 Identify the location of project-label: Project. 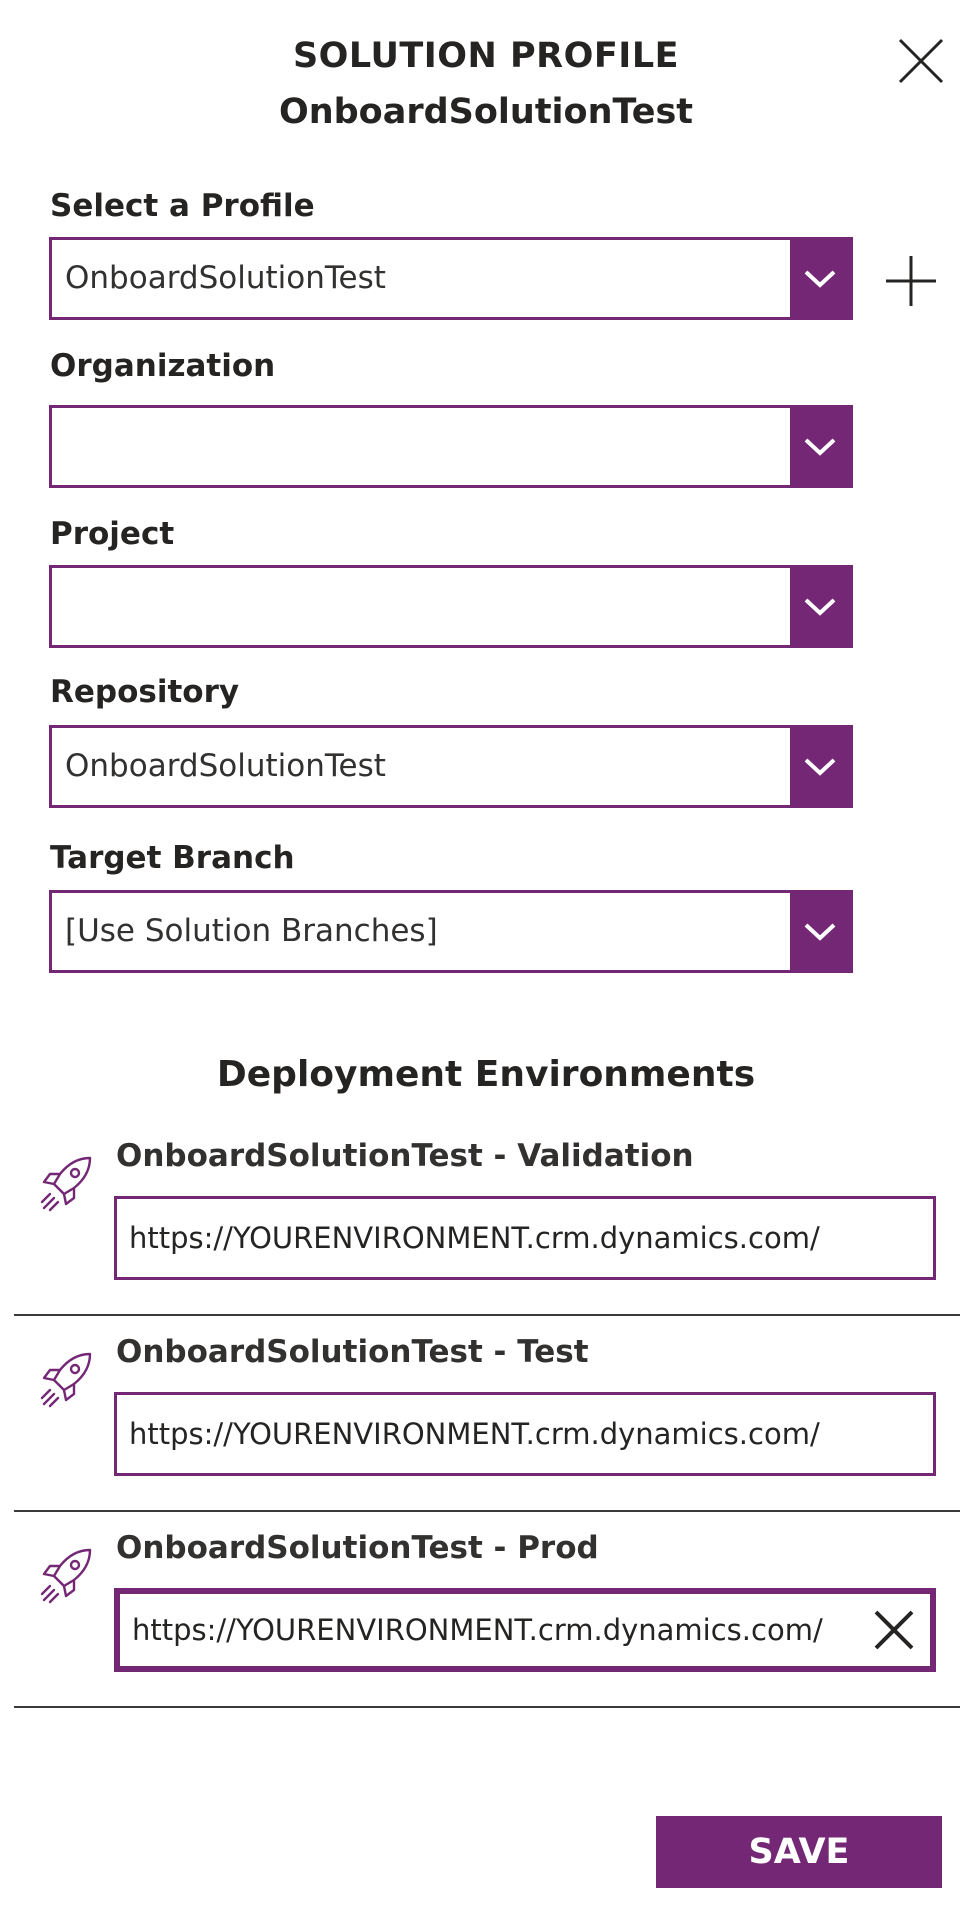
(112, 534).